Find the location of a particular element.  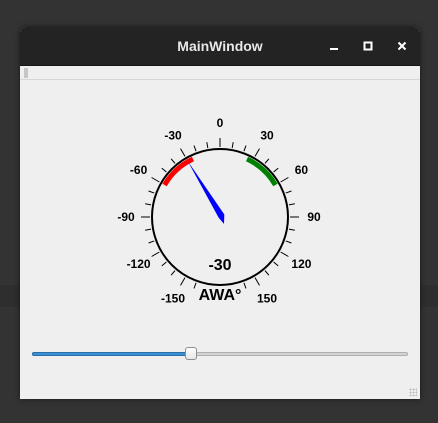

close-button is located at coordinates (402, 46).